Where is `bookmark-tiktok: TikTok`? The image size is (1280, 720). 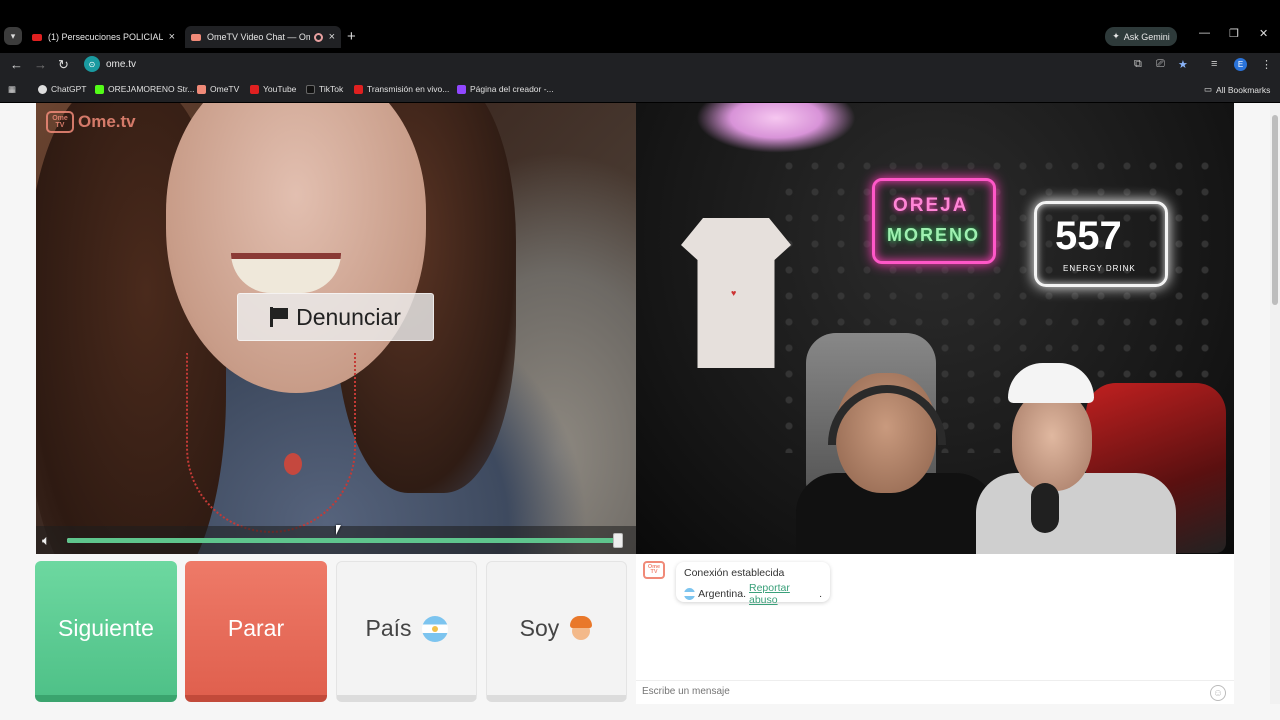
bookmark-tiktok: TikTok is located at coordinates (324, 89).